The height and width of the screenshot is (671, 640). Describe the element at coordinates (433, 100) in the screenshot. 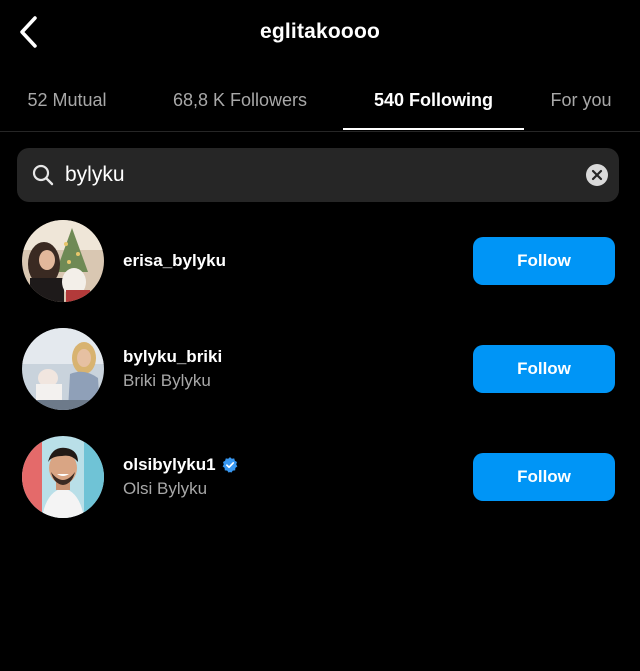

I see `tab-following: 540 Following` at that location.